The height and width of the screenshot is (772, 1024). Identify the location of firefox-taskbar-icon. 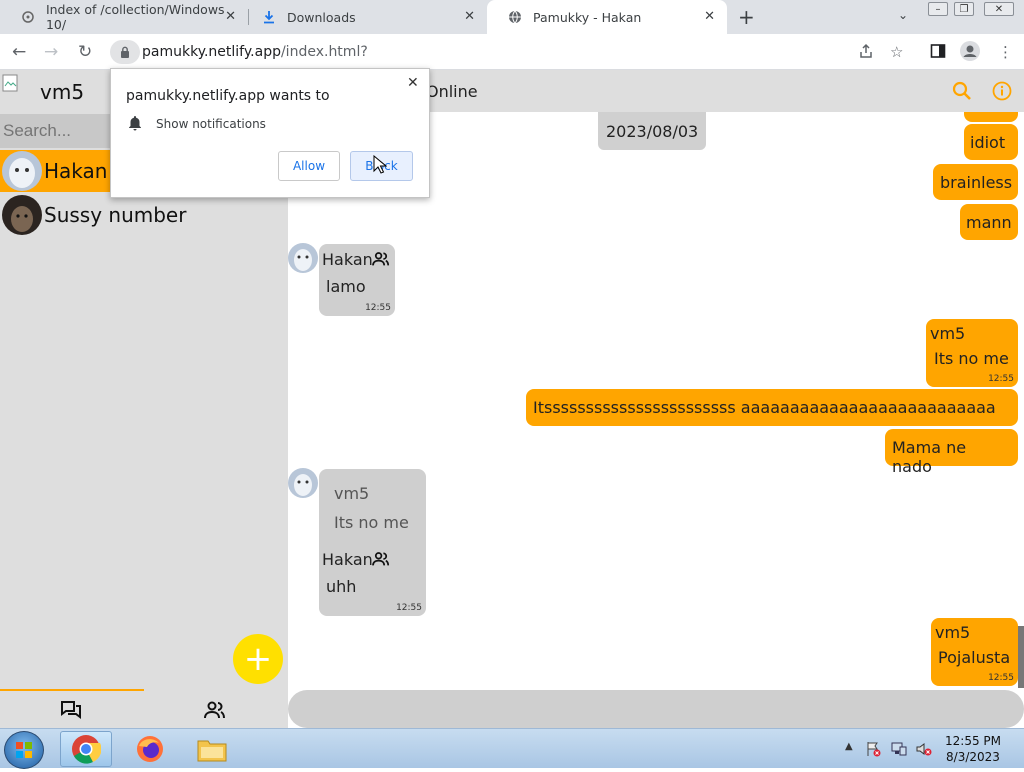
(150, 749).